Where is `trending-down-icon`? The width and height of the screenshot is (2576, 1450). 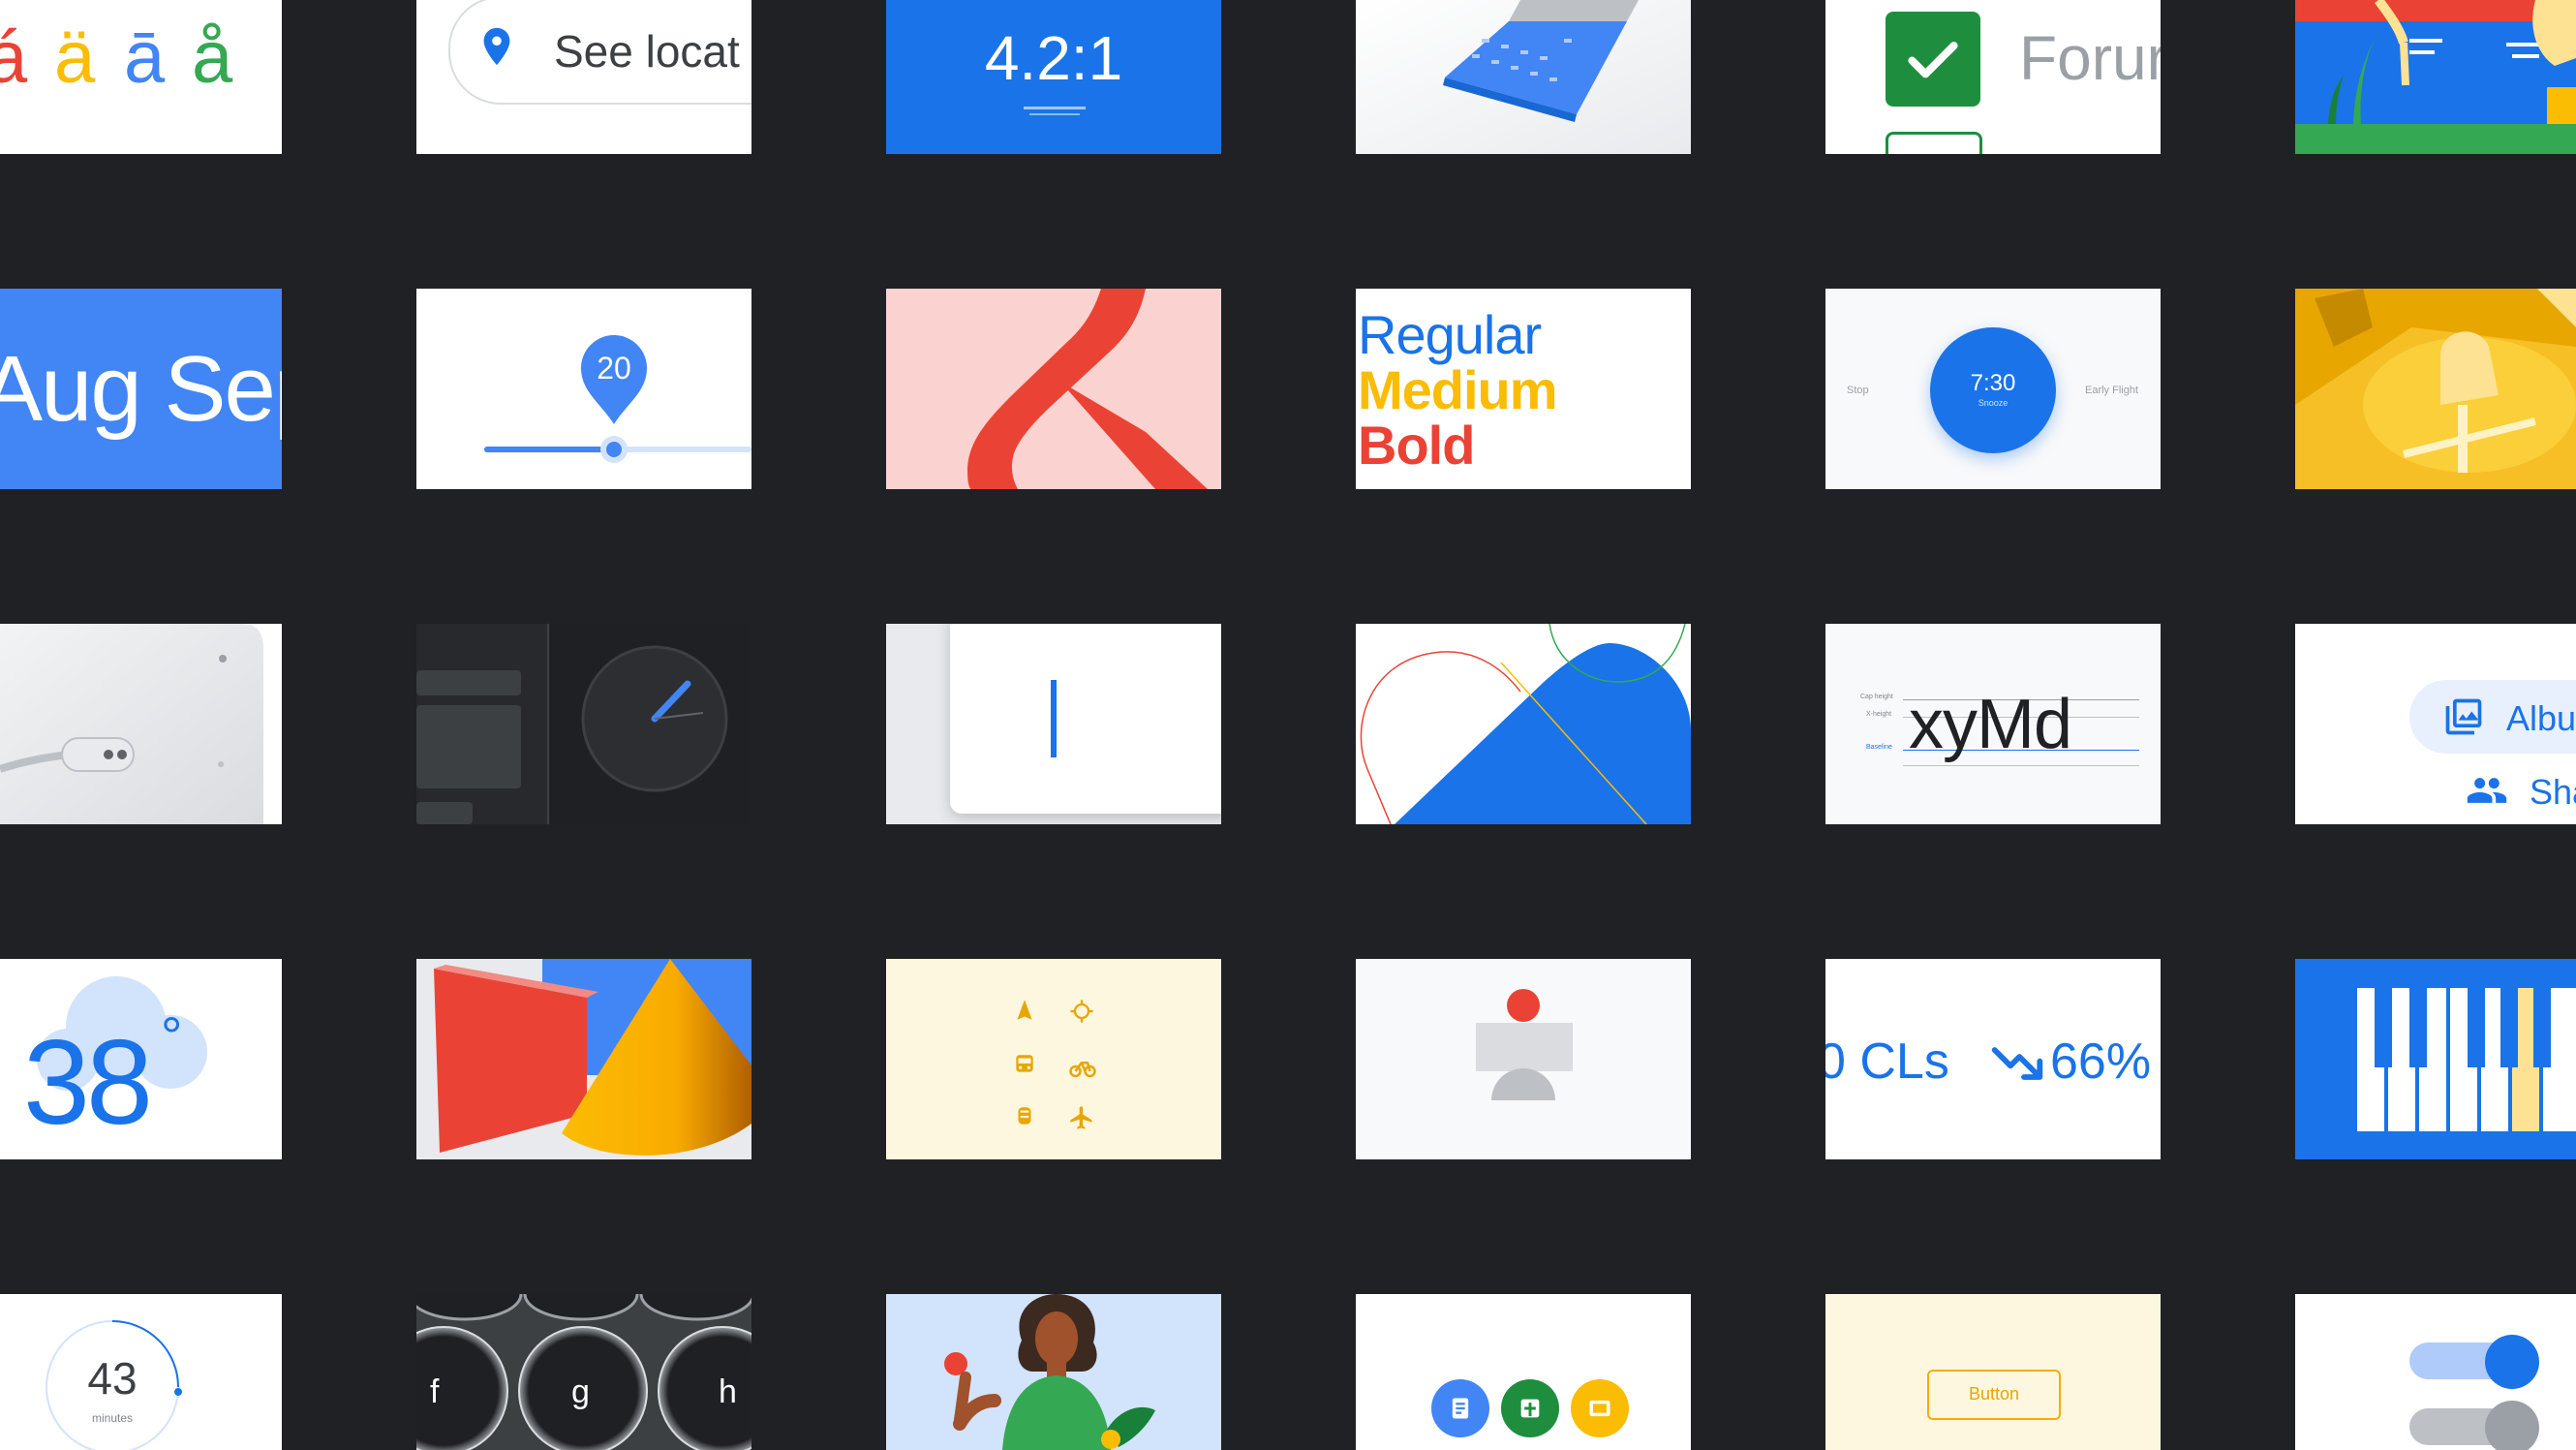
trending-down-icon is located at coordinates (2017, 1063).